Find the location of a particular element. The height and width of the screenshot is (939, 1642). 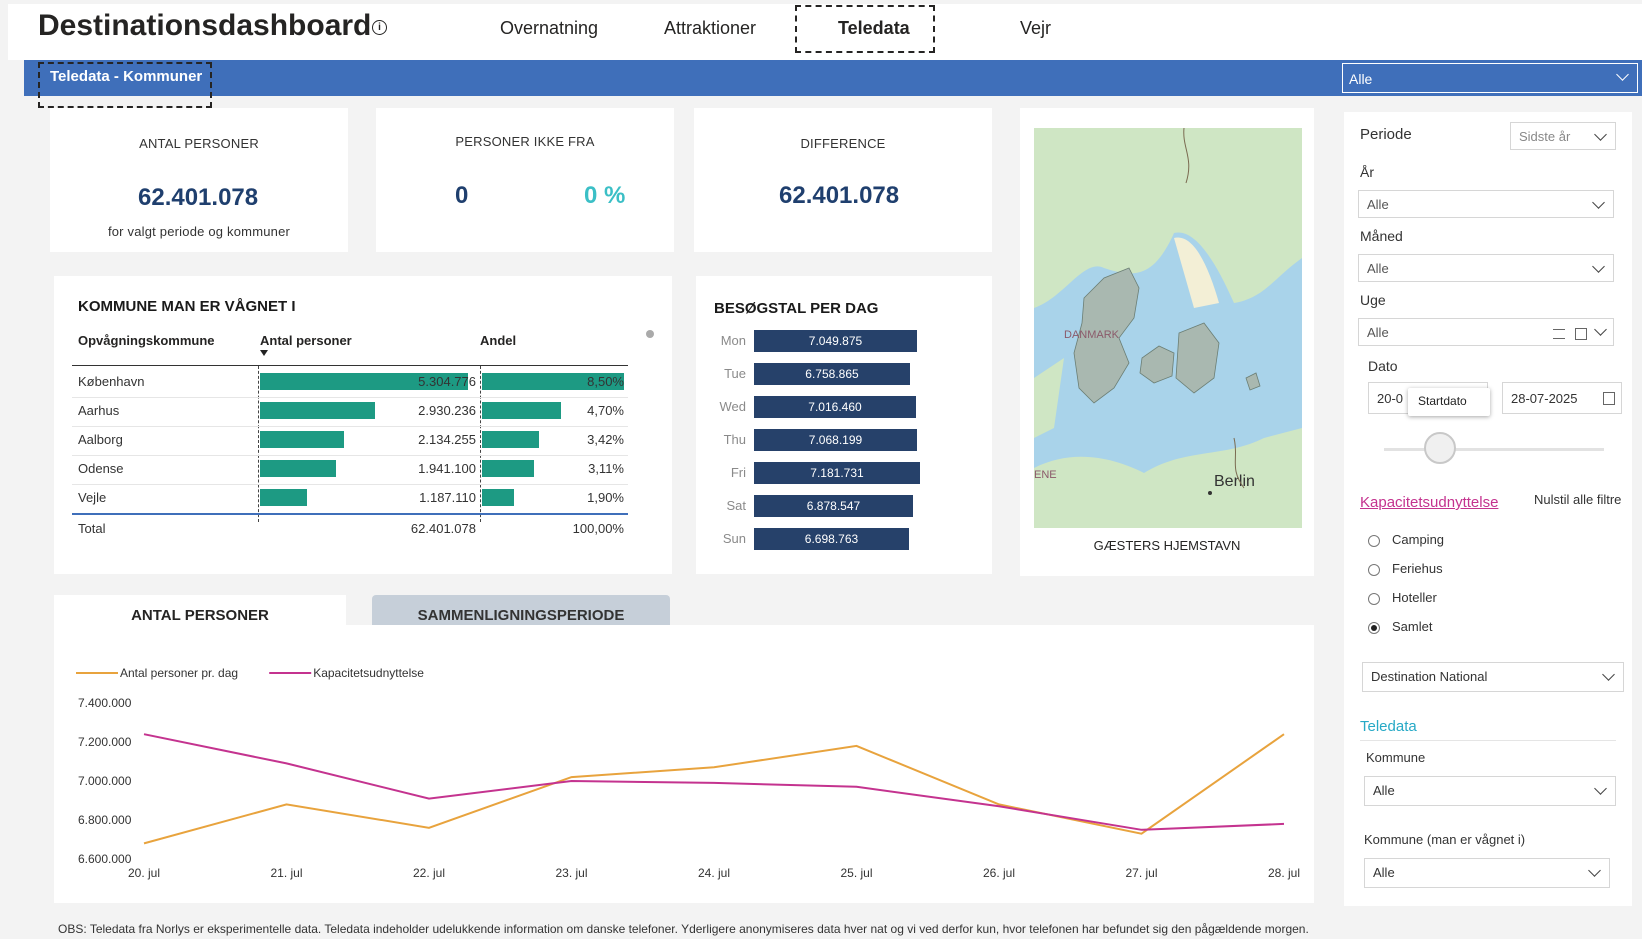

row-kommune-name: Vejle is located at coordinates (92, 497).